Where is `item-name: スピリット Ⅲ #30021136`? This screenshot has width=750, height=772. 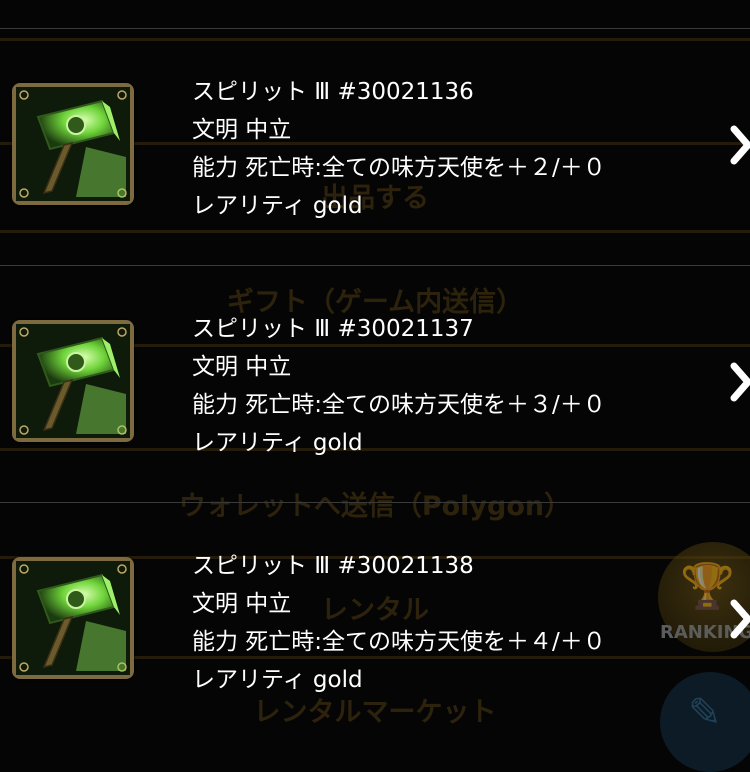
item-name: スピリット Ⅲ #30021136 is located at coordinates (333, 92).